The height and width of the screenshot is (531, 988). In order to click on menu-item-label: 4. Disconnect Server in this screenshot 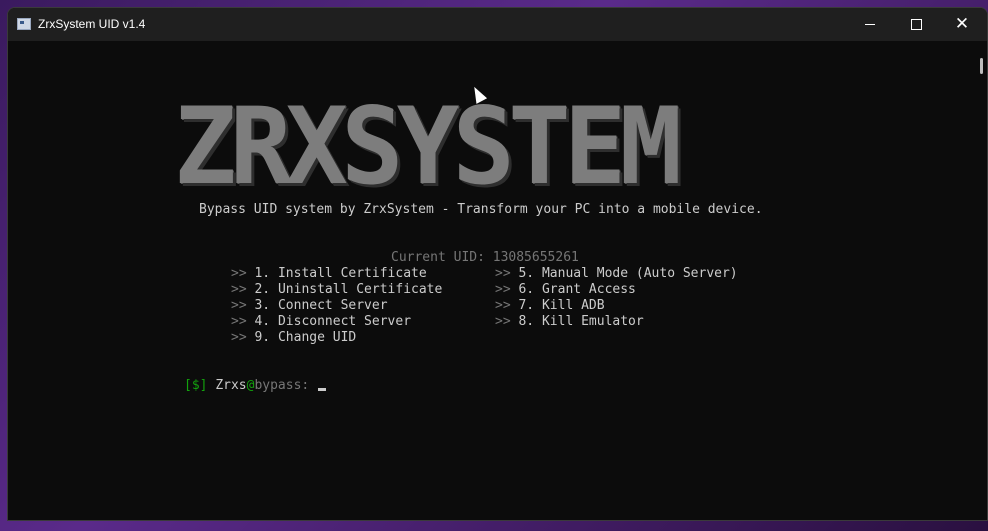, I will do `click(333, 321)`.